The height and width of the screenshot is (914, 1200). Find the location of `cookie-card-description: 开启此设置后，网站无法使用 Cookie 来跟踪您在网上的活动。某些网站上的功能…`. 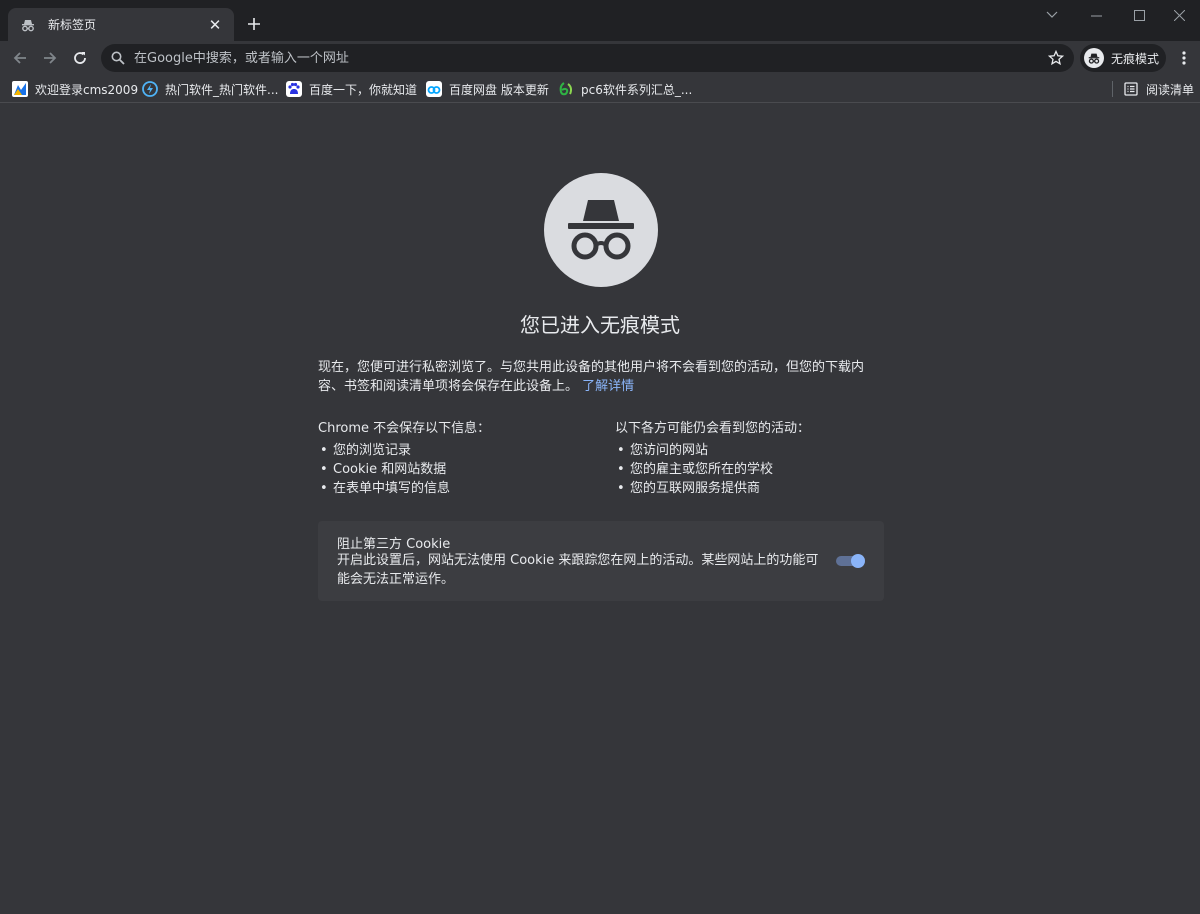

cookie-card-description: 开启此设置后，网站无法使用 Cookie 来跟踪您在网上的活动。某些网站上的功能… is located at coordinates (578, 570).